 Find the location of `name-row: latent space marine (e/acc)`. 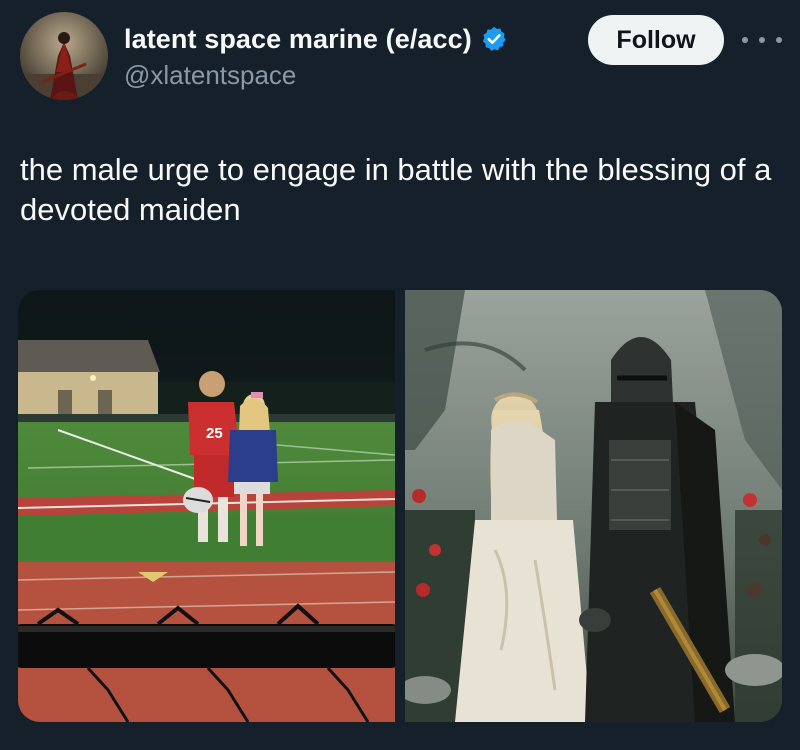

name-row: latent space marine (e/acc) is located at coordinates (316, 39).